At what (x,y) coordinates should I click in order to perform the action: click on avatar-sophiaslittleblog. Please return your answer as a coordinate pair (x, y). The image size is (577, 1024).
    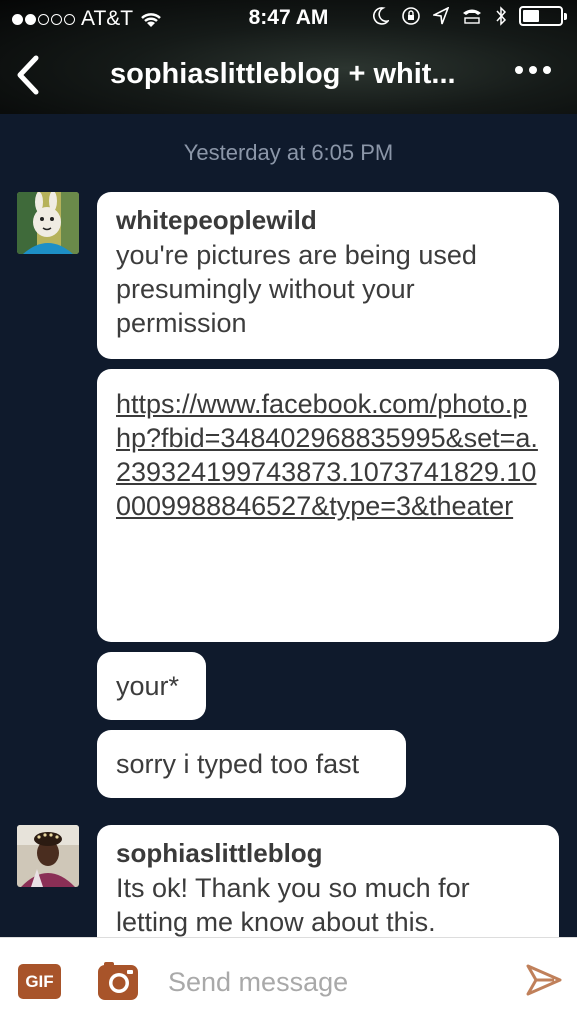
    Looking at the image, I should click on (48, 856).